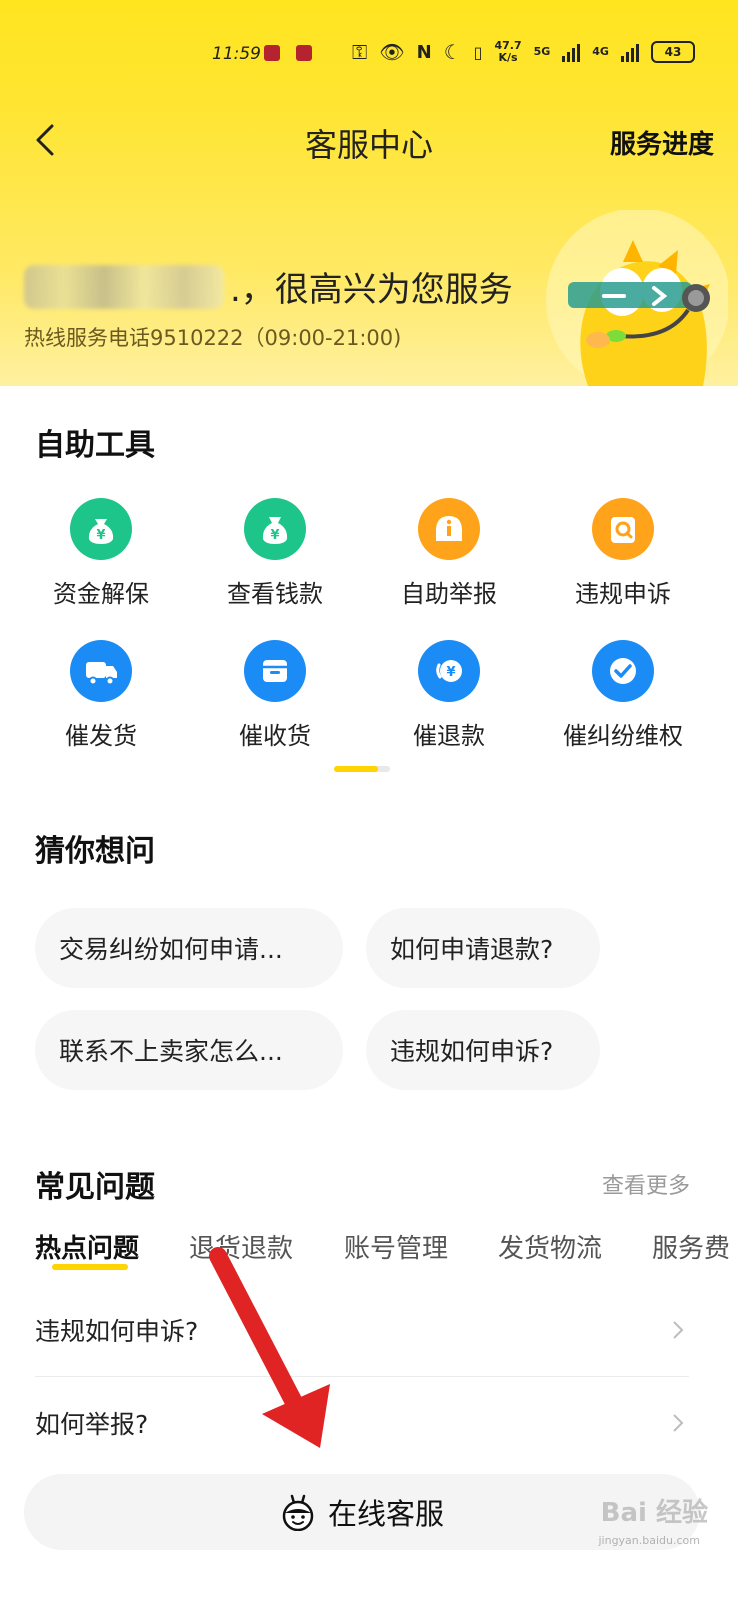 This screenshot has width=738, height=1600. I want to click on faq-item-label: 违规如何申诉?, so click(117, 1331).